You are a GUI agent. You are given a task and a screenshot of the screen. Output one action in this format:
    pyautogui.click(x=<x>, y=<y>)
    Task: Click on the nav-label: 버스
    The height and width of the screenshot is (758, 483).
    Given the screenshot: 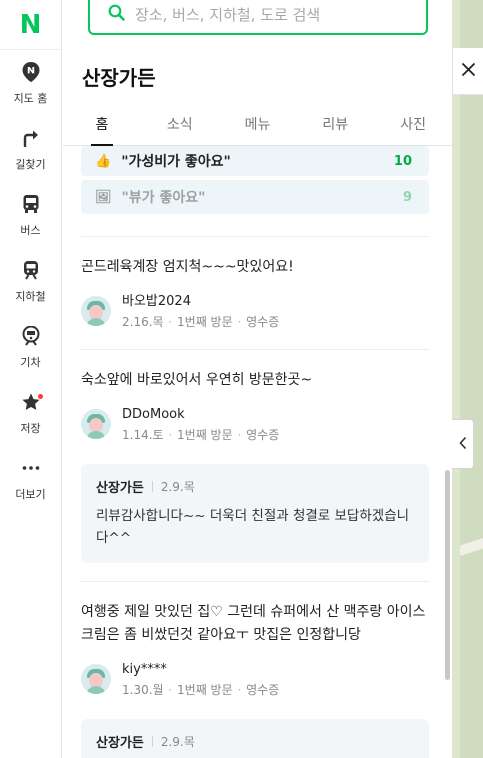 What is the action you would take?
    pyautogui.click(x=30, y=230)
    